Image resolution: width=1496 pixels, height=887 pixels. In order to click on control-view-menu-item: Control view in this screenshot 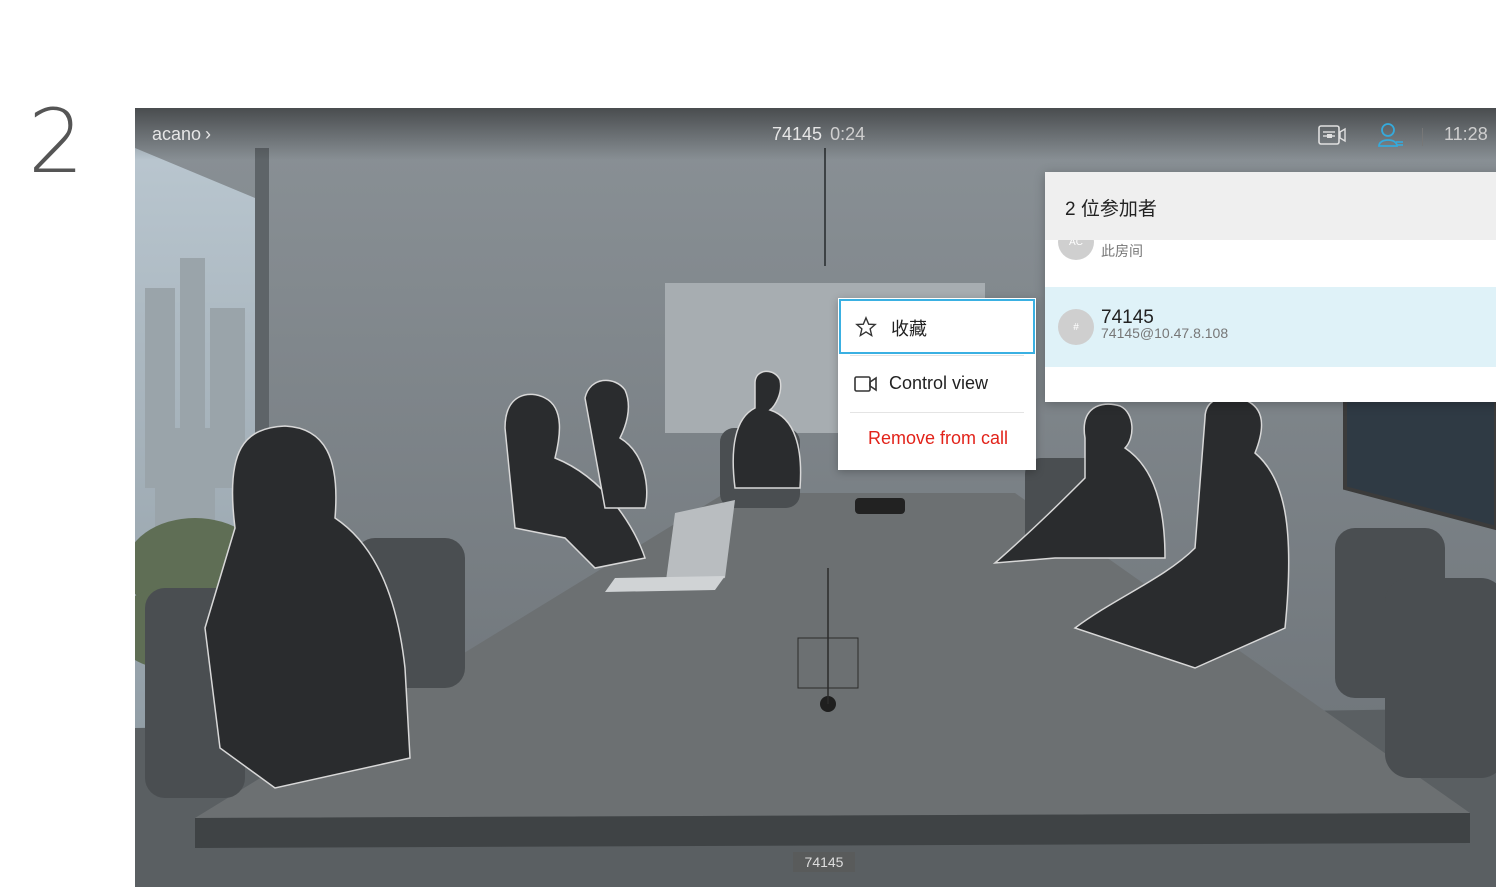, I will do `click(937, 384)`.